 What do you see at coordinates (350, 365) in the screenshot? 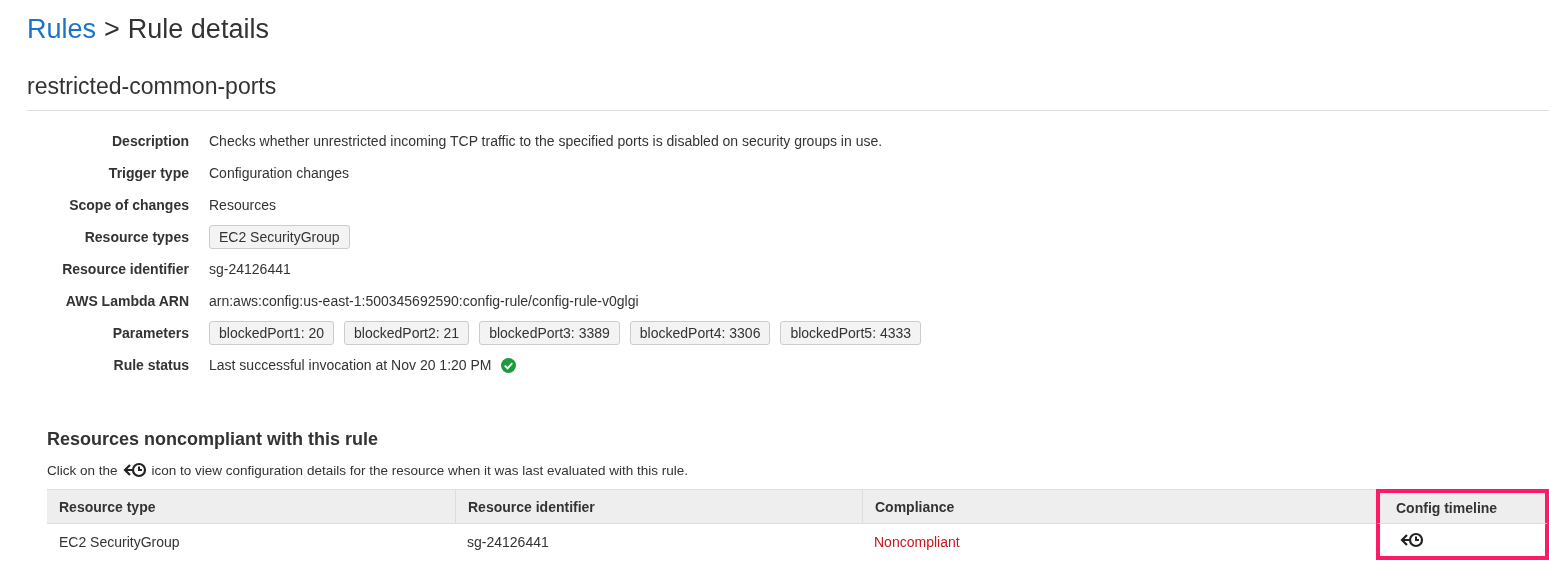
I see `detail-value: Last successful invocation at Nov 20 1:20 PM` at bounding box center [350, 365].